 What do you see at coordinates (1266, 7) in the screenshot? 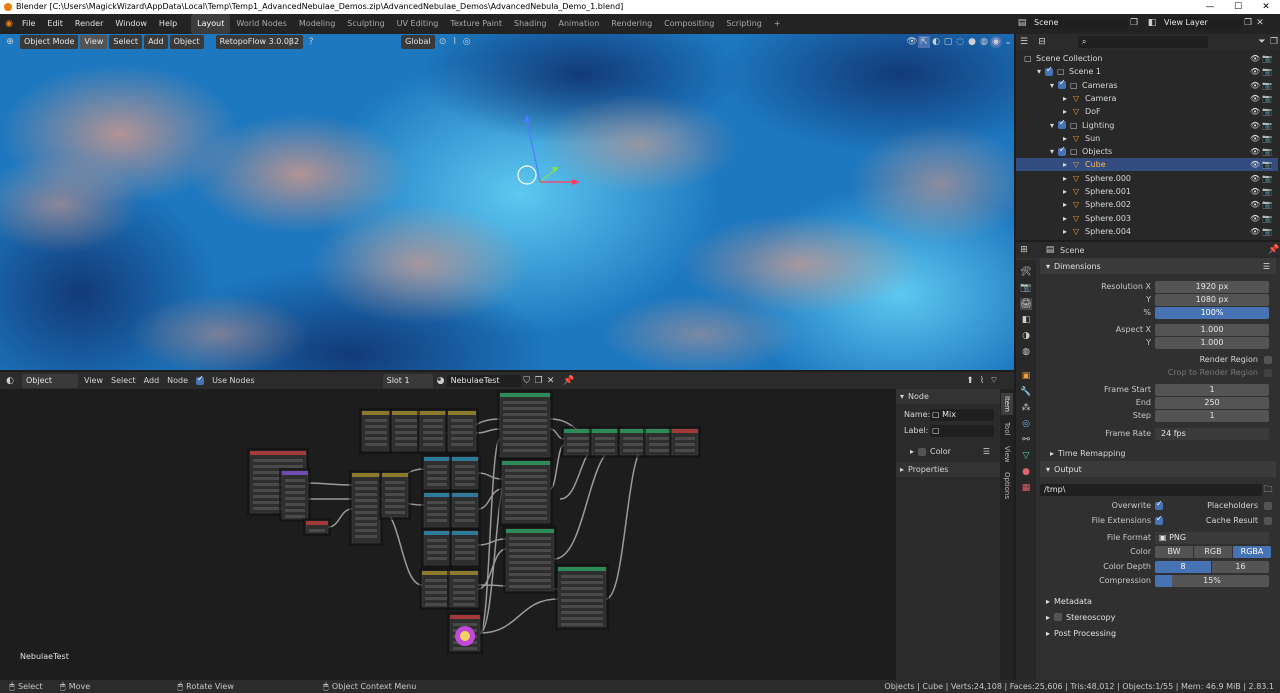
I see `close-button: ✕` at bounding box center [1266, 7].